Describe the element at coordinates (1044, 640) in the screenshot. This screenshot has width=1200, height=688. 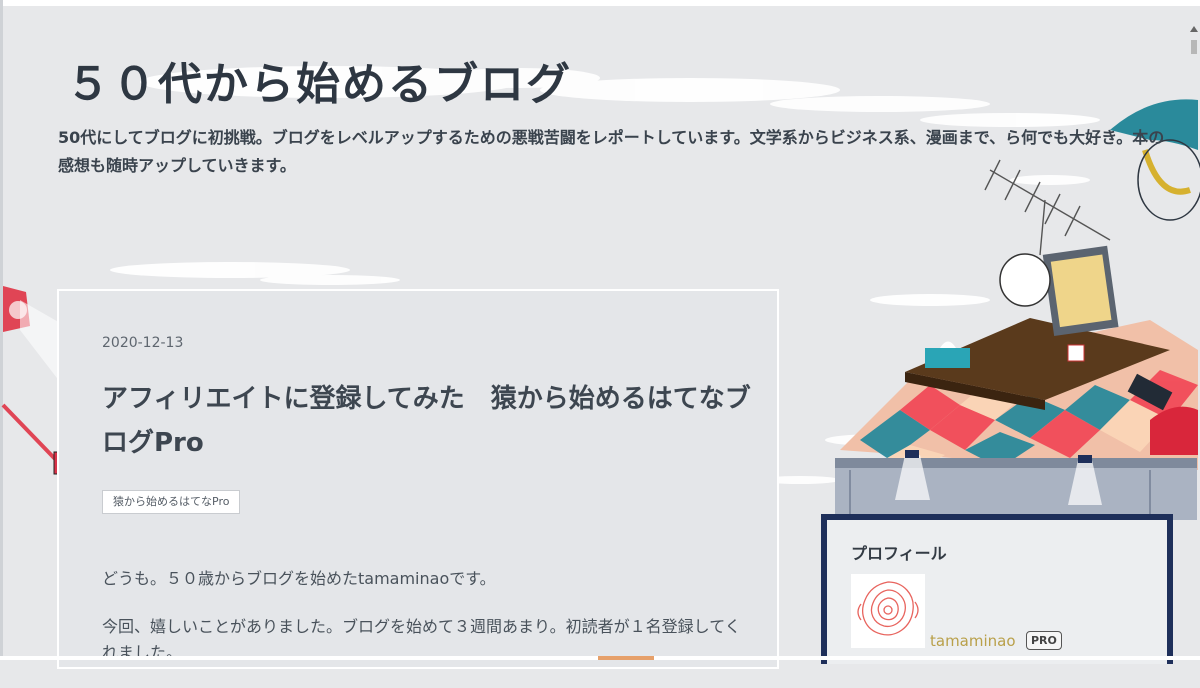
I see `pro-badge: PRO` at that location.